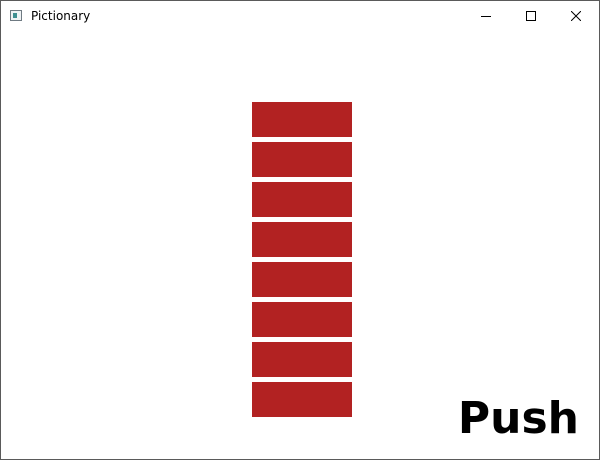 The width and height of the screenshot is (600, 460). I want to click on close-icon, so click(576, 16).